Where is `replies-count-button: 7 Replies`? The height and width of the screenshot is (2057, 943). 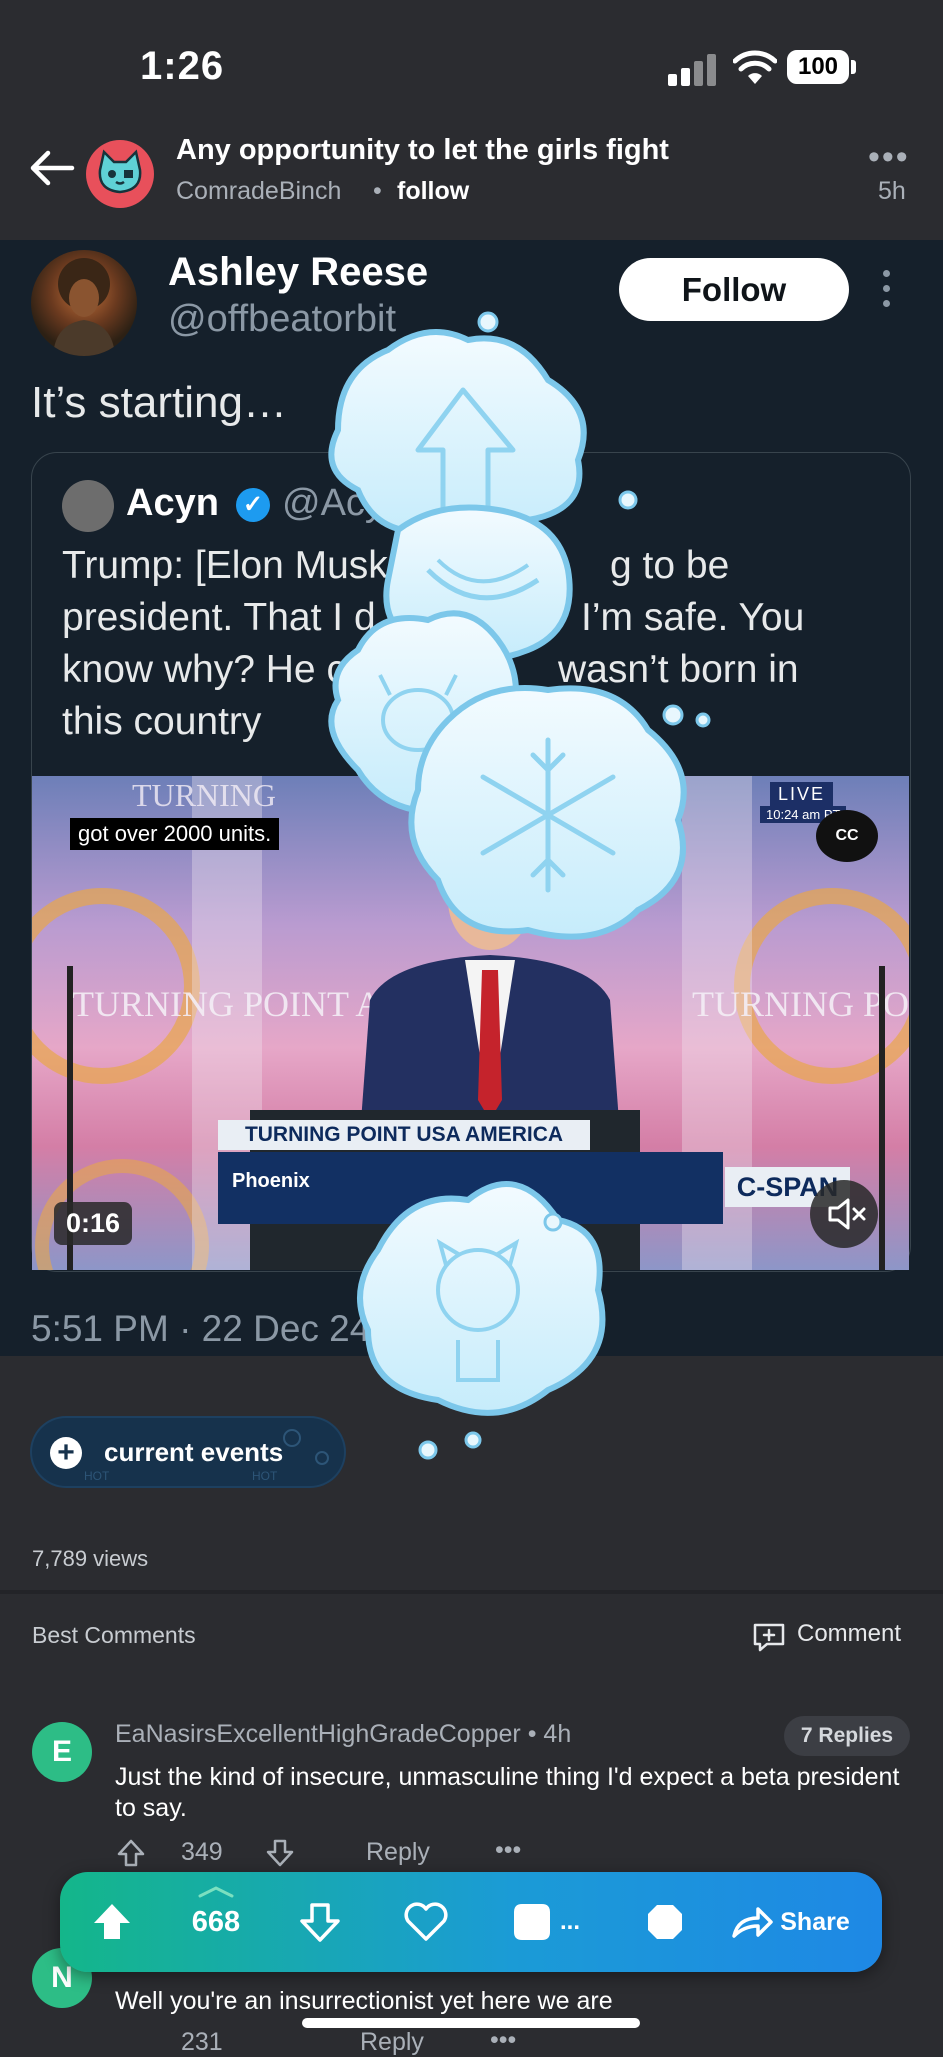 replies-count-button: 7 Replies is located at coordinates (847, 1736).